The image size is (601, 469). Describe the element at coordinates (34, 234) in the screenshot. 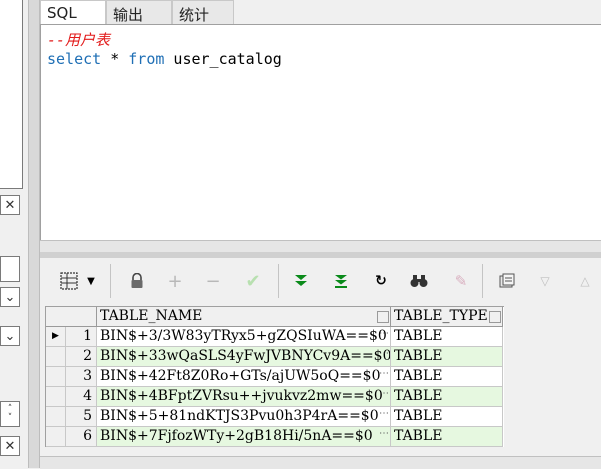

I see `vertical-splitter` at that location.